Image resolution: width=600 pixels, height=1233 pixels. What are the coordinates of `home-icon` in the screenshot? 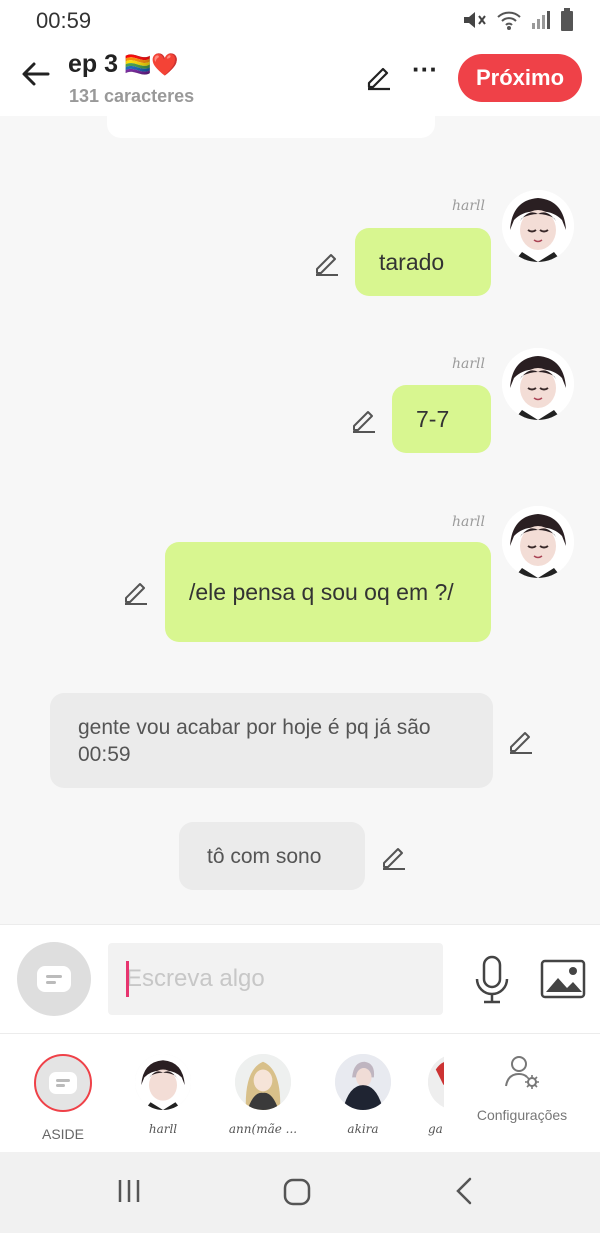 It's located at (297, 1192).